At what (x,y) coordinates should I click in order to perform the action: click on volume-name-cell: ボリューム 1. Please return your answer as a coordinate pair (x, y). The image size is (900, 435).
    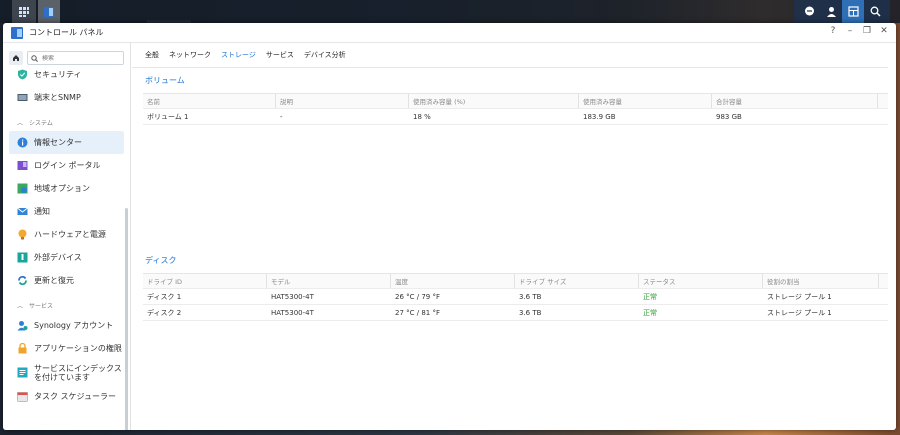
    Looking at the image, I should click on (168, 116).